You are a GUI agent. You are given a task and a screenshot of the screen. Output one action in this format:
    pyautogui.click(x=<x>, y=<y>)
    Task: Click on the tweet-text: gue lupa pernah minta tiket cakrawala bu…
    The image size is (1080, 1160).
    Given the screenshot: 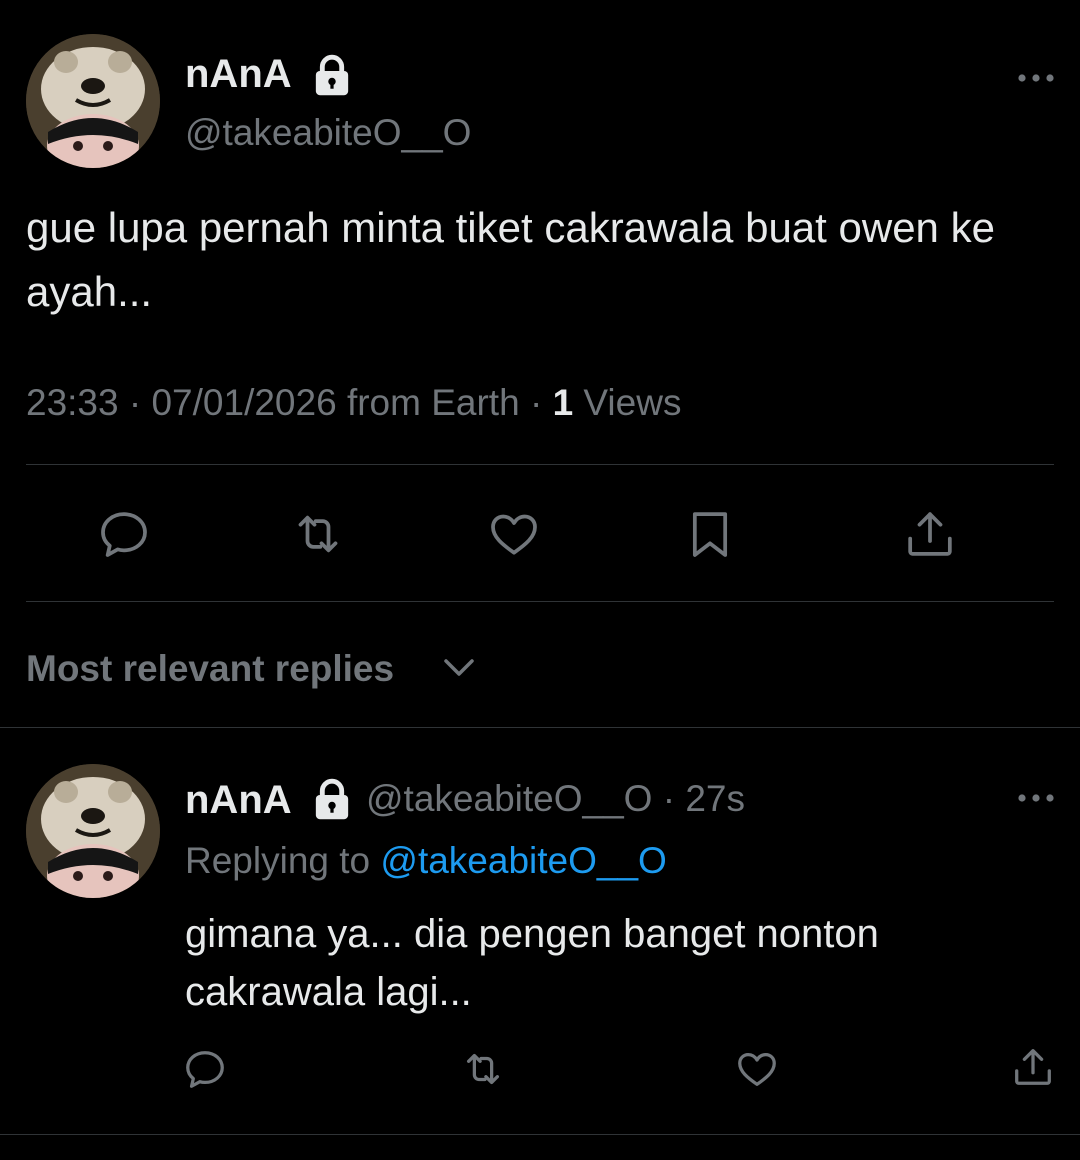 What is the action you would take?
    pyautogui.click(x=510, y=259)
    